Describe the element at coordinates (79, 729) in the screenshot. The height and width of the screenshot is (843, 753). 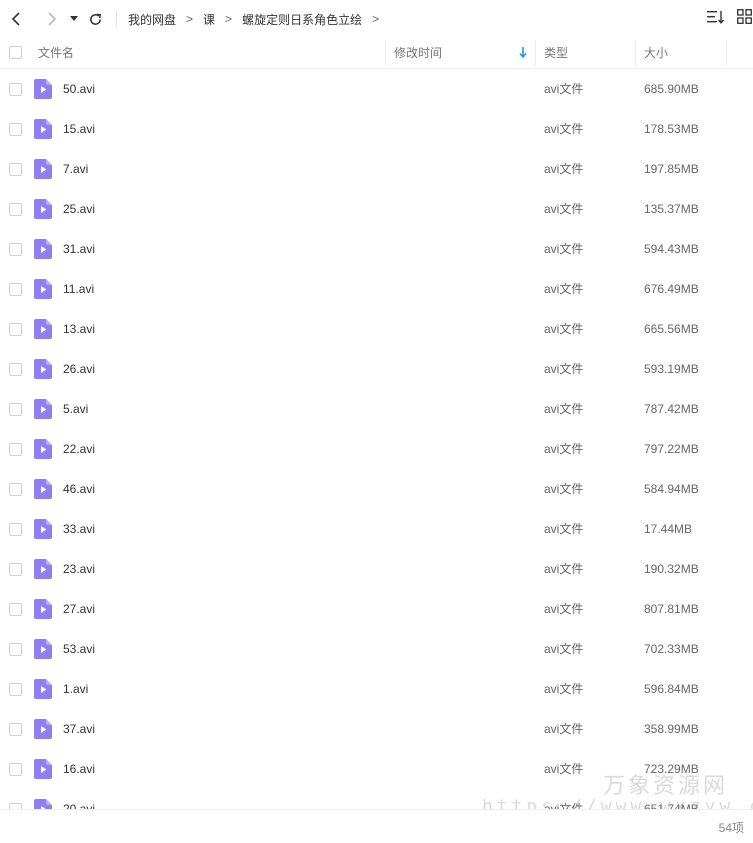
I see `file-name: 37.avi` at that location.